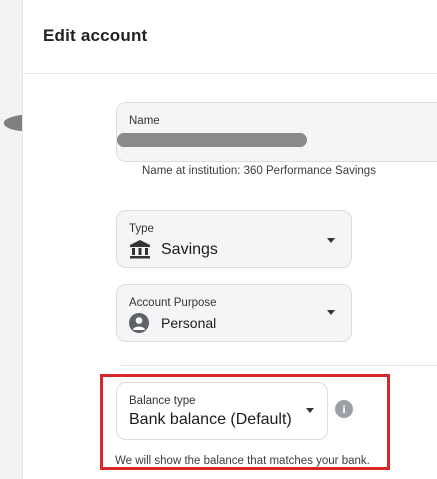 This screenshot has height=479, width=437. Describe the element at coordinates (234, 239) in the screenshot. I see `type-select: Type Savings` at that location.